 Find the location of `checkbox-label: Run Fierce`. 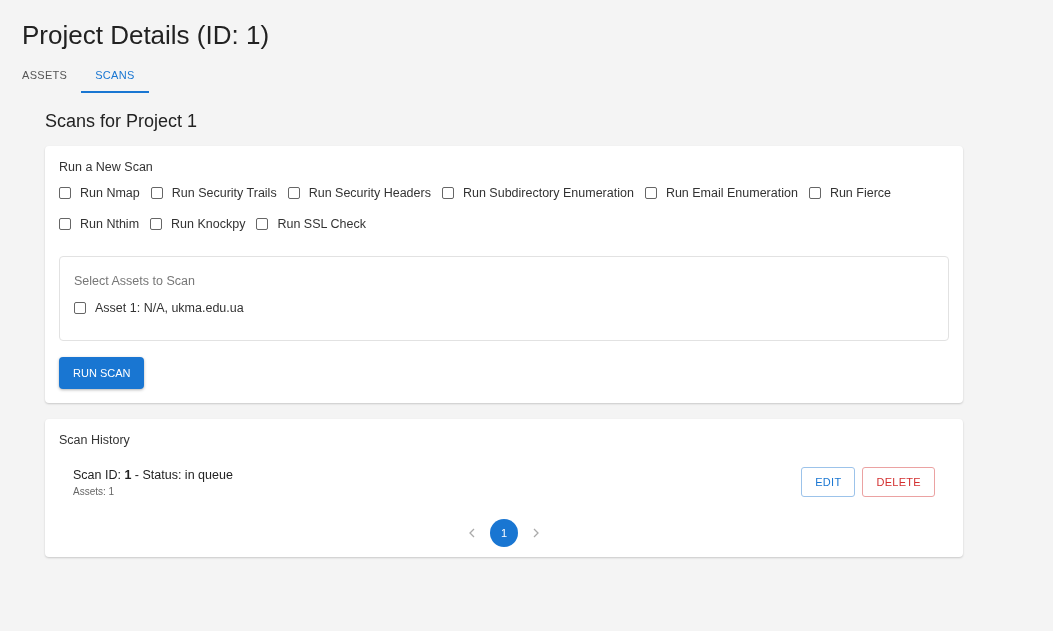

checkbox-label: Run Fierce is located at coordinates (860, 193).